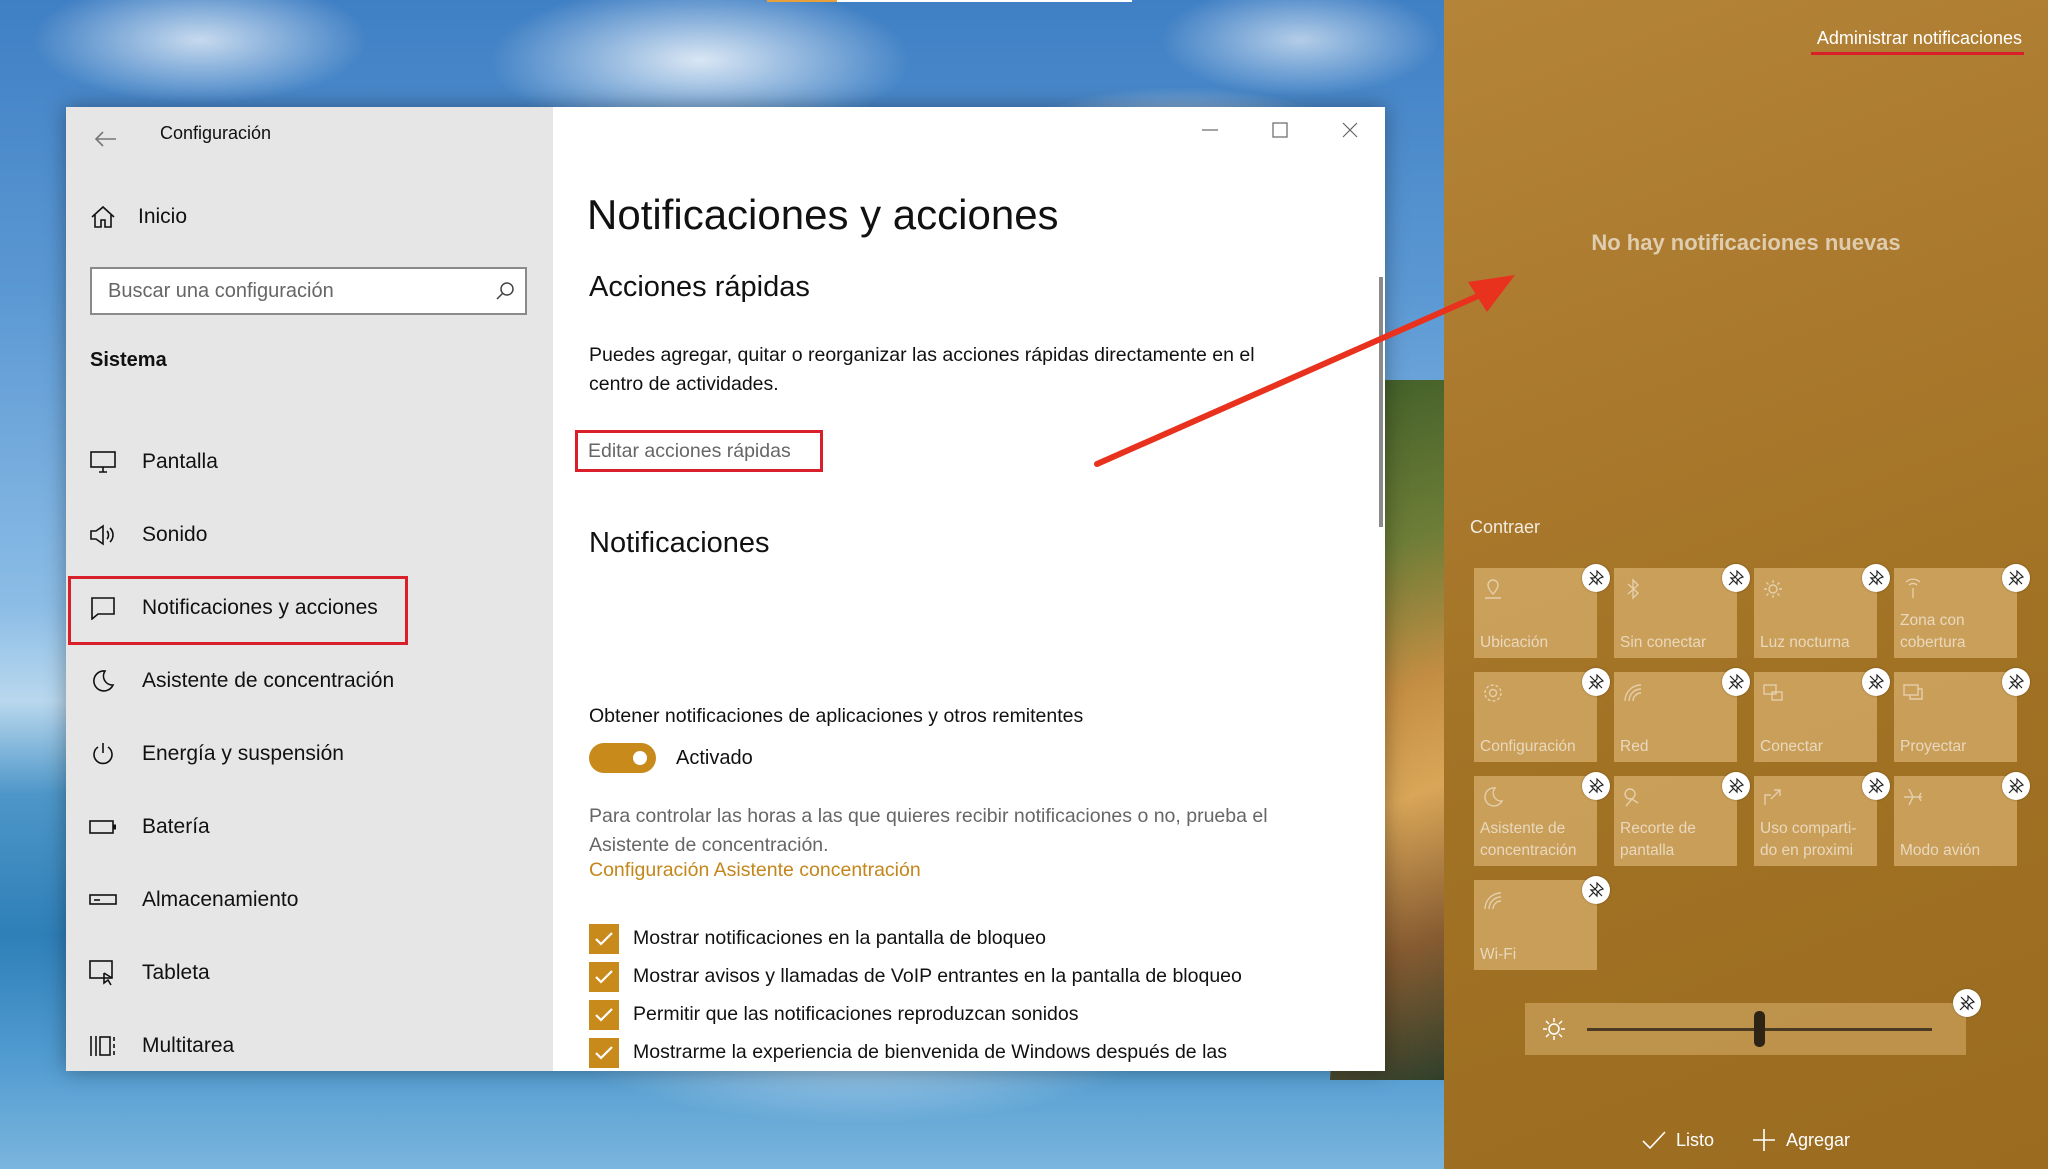  What do you see at coordinates (103, 1046) in the screenshot?
I see `multitask-icon` at bounding box center [103, 1046].